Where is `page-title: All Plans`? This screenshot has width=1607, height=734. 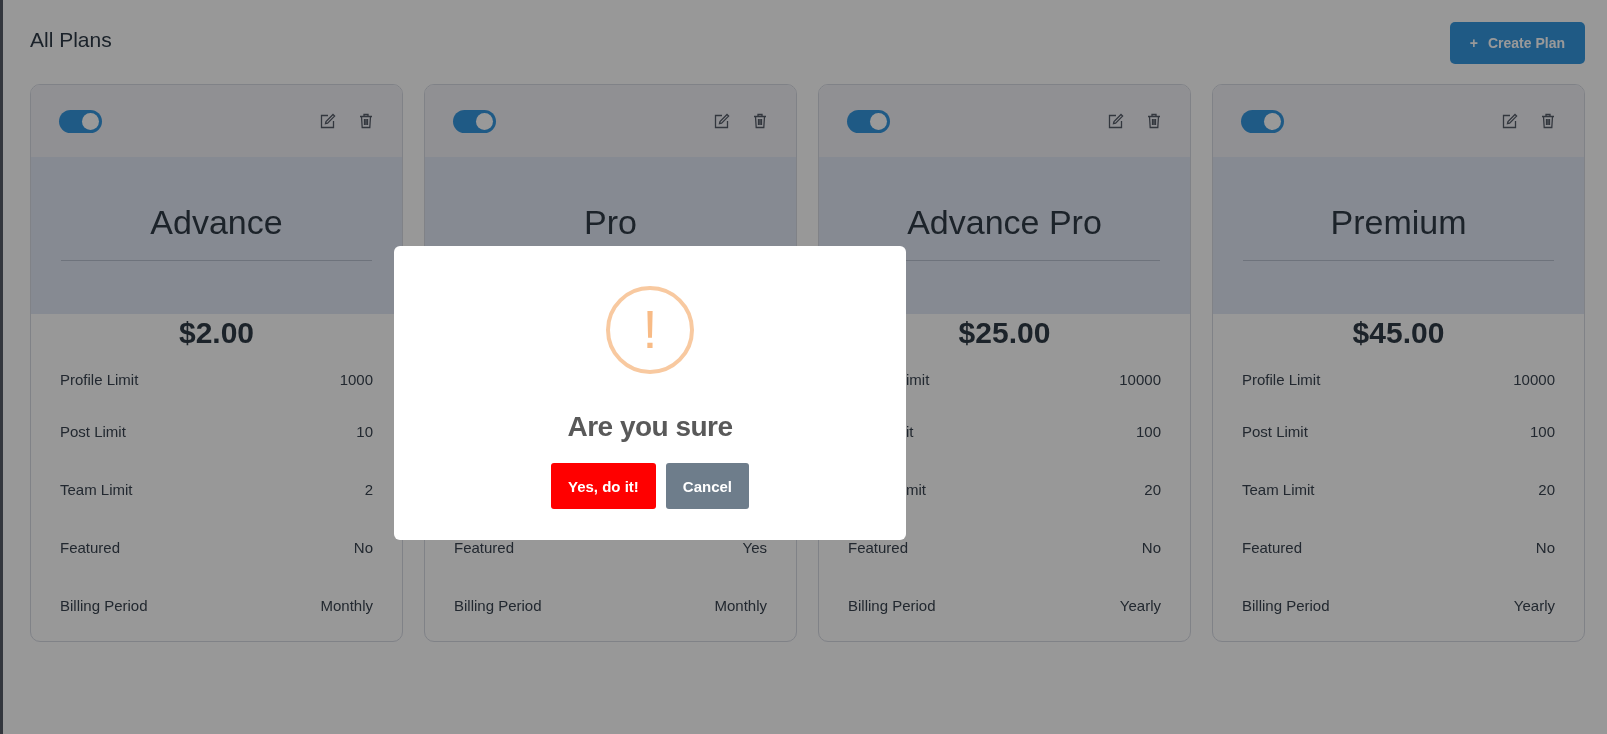 page-title: All Plans is located at coordinates (71, 40).